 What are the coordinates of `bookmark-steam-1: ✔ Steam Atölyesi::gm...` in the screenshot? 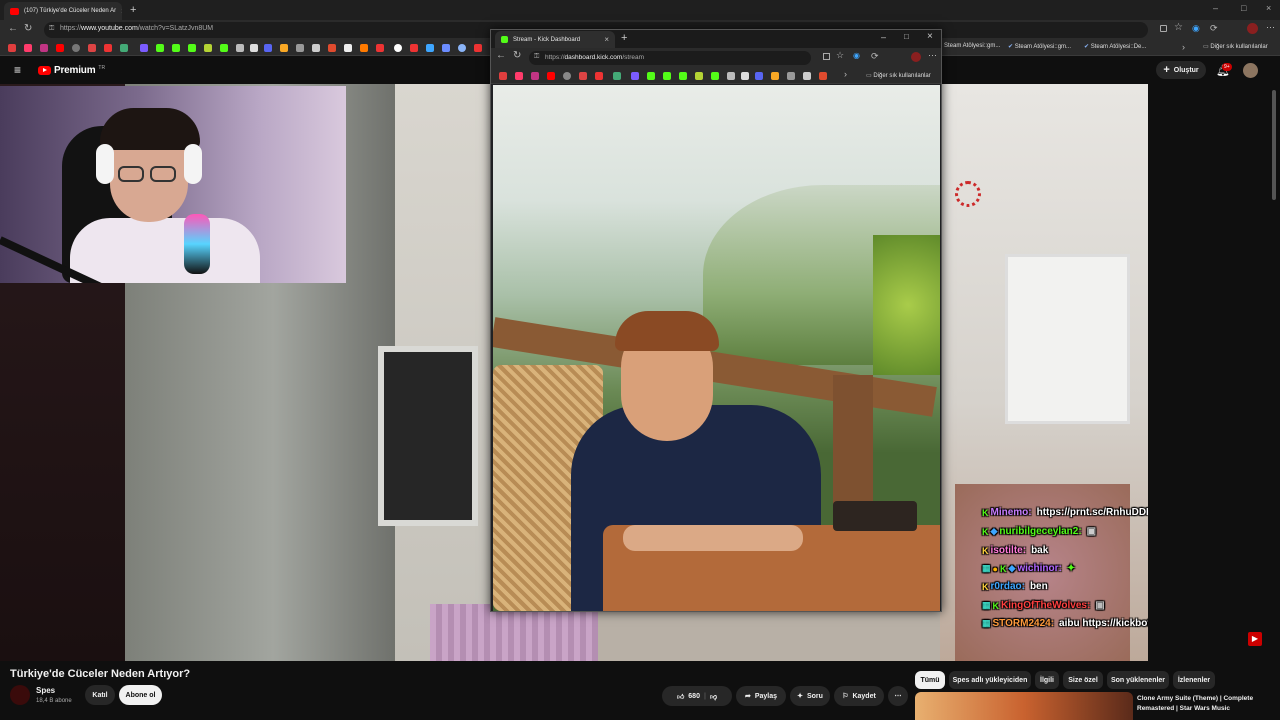 It's located at (1039, 46).